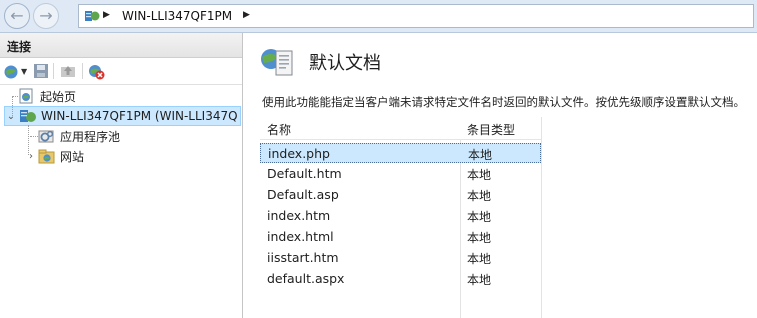 The height and width of the screenshot is (318, 757). What do you see at coordinates (299, 215) in the screenshot?
I see `document-name: index.htm` at bounding box center [299, 215].